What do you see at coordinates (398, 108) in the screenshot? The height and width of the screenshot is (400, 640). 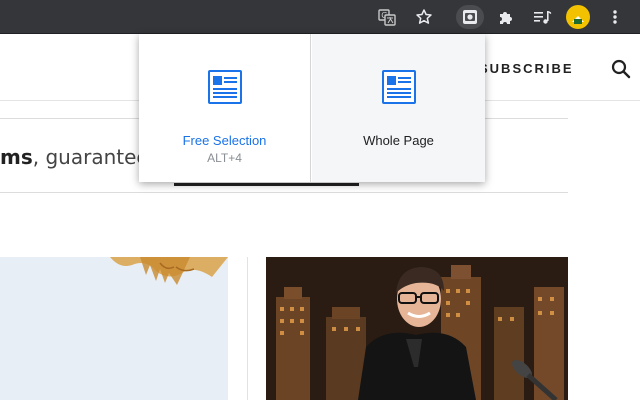 I see `whole-page-option: Whole Page` at bounding box center [398, 108].